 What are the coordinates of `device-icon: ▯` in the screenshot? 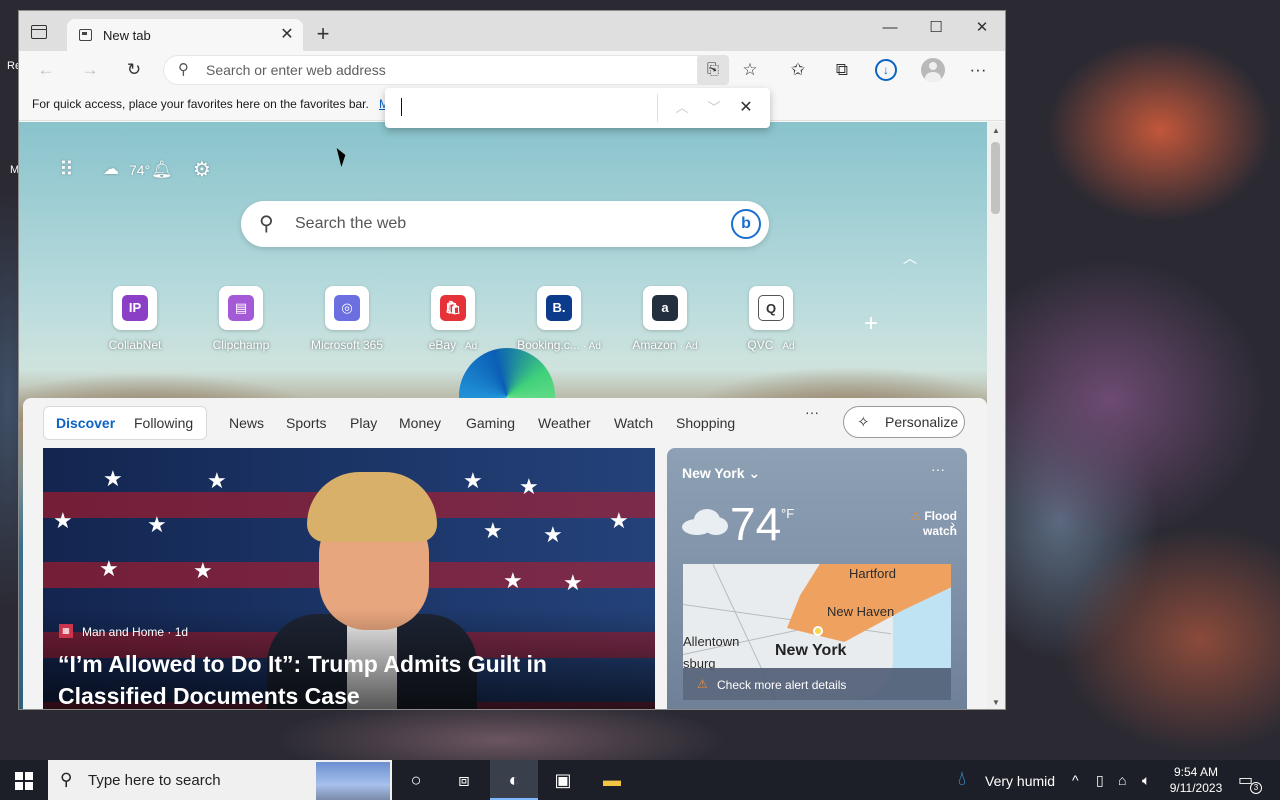 It's located at (1100, 780).